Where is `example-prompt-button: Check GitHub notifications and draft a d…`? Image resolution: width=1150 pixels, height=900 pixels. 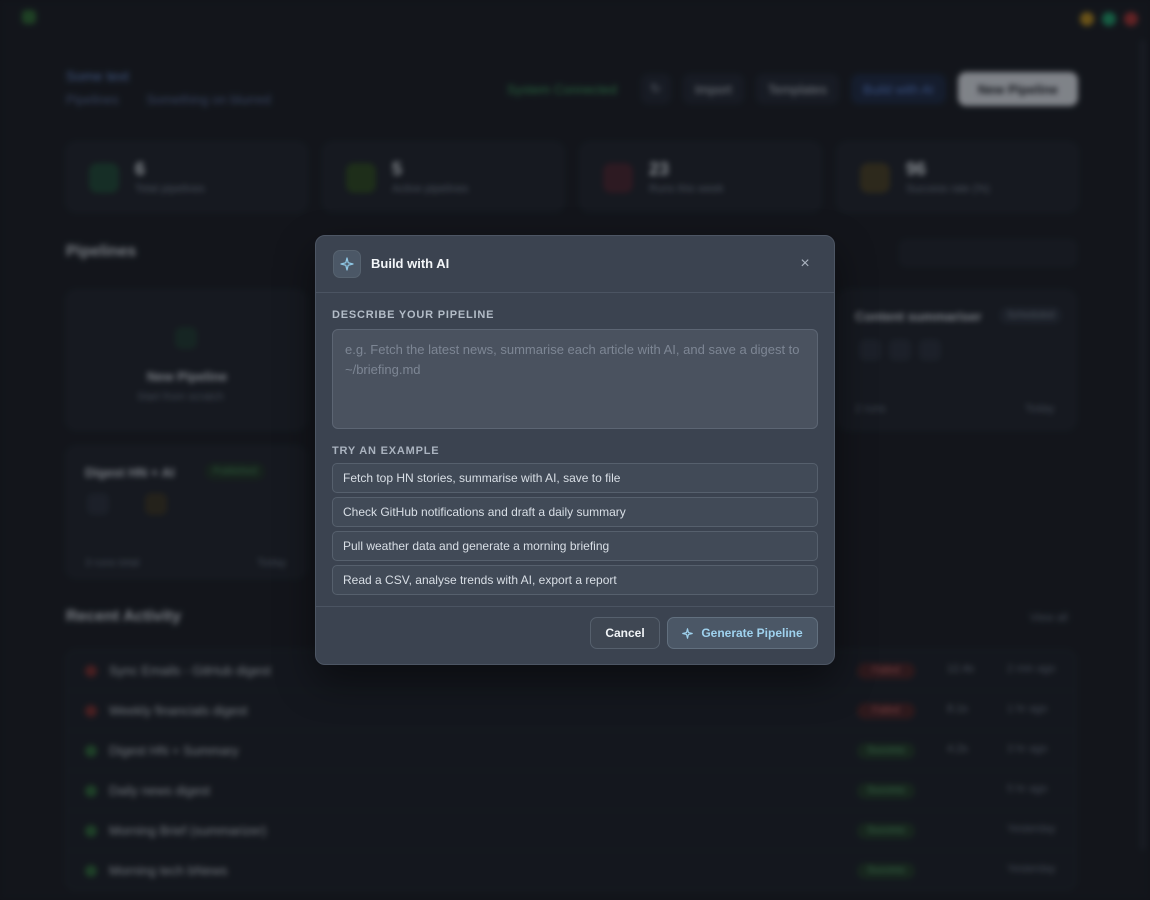 example-prompt-button: Check GitHub notifications and draft a d… is located at coordinates (575, 512).